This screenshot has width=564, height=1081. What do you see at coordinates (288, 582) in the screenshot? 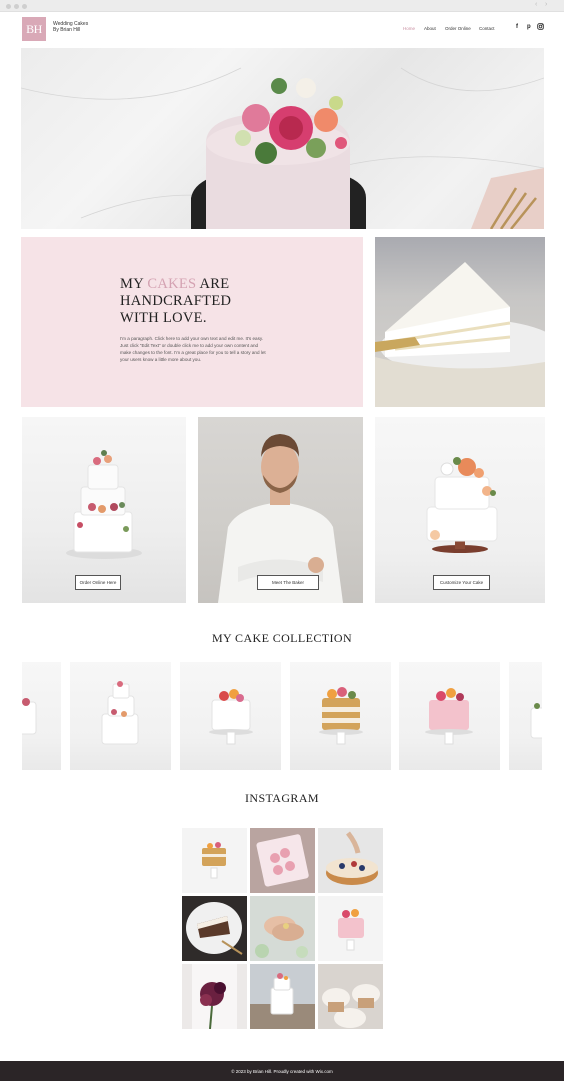
I see `meet-the-baker-button: Meet The Baker` at bounding box center [288, 582].